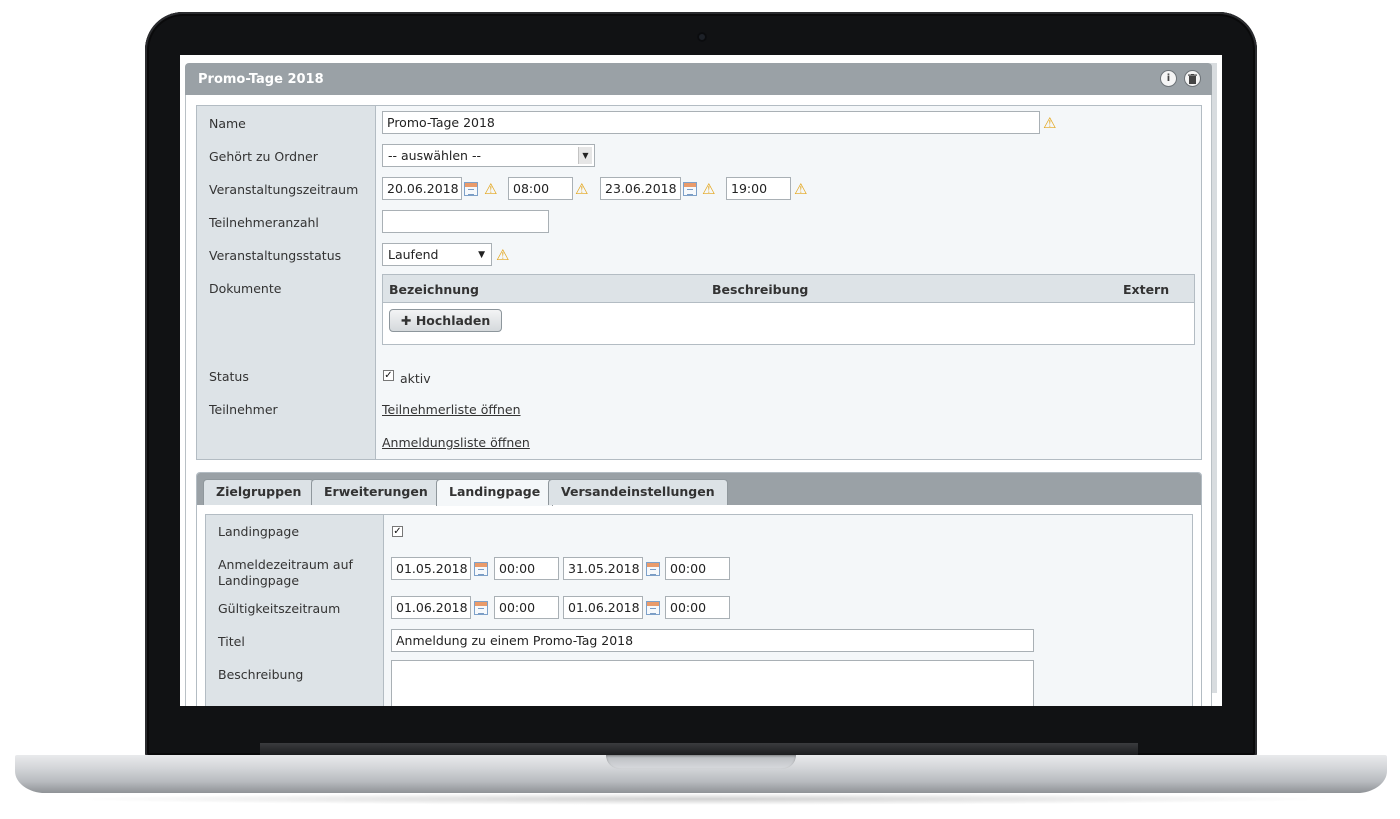  What do you see at coordinates (758, 188) in the screenshot?
I see `period-end-time: 19:00` at bounding box center [758, 188].